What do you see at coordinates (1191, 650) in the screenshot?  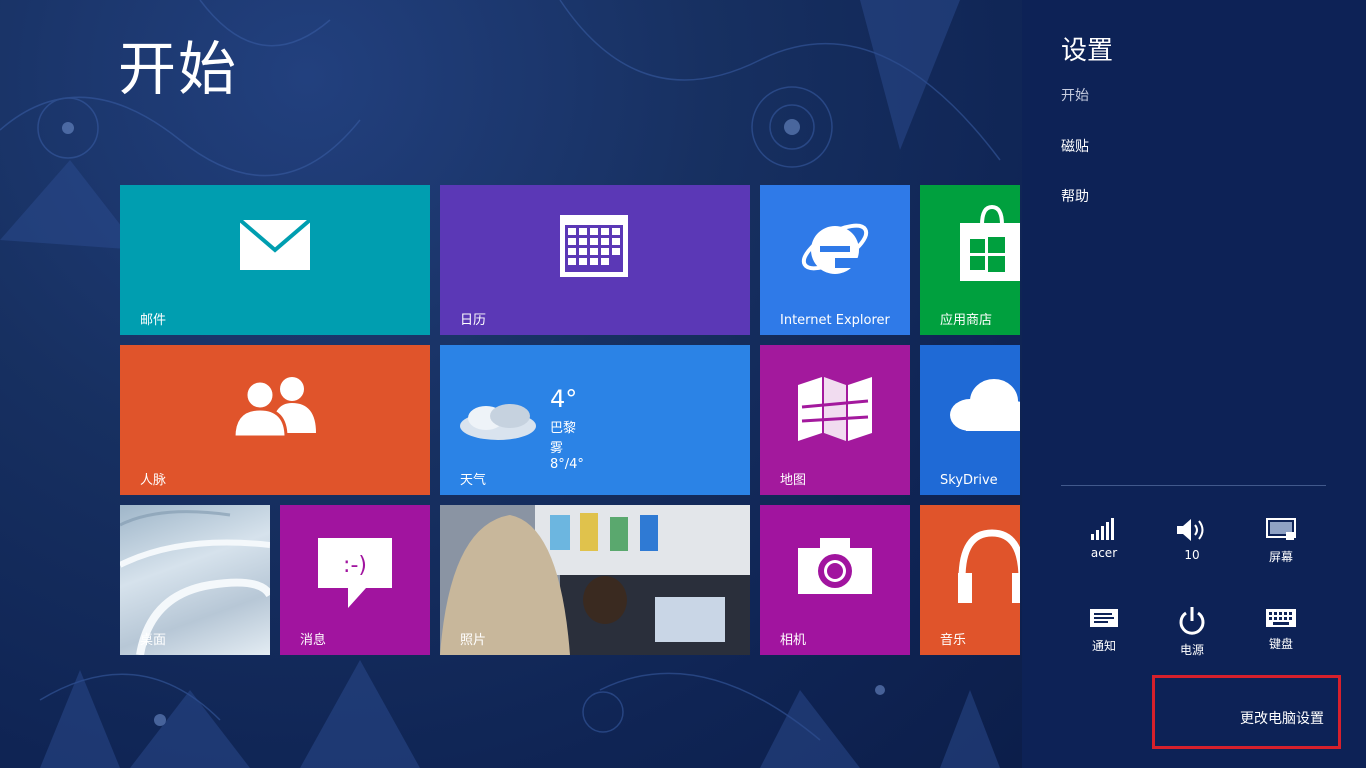 I see `power-label: 电源` at bounding box center [1191, 650].